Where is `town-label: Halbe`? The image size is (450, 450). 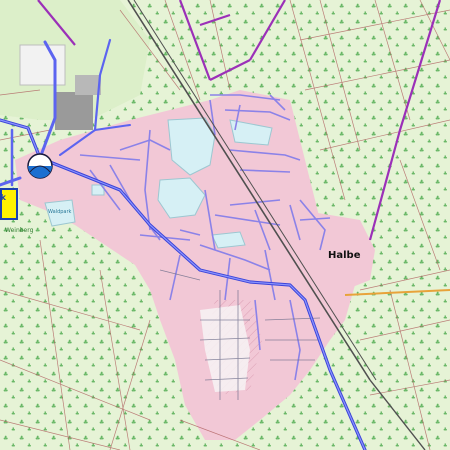 town-label: Halbe is located at coordinates (344, 255).